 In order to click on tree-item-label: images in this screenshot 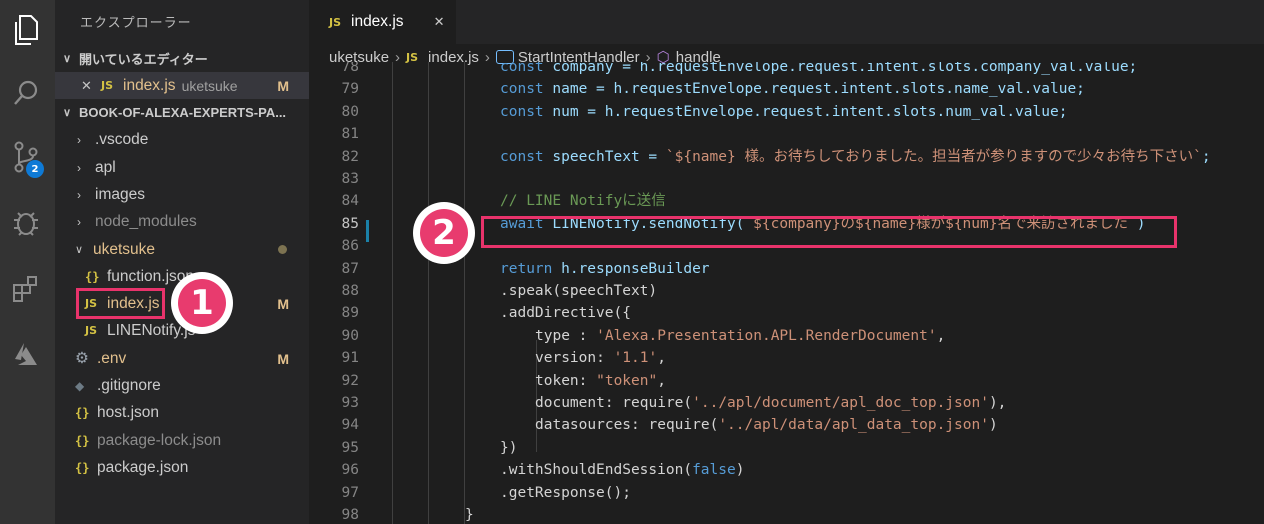, I will do `click(120, 194)`.